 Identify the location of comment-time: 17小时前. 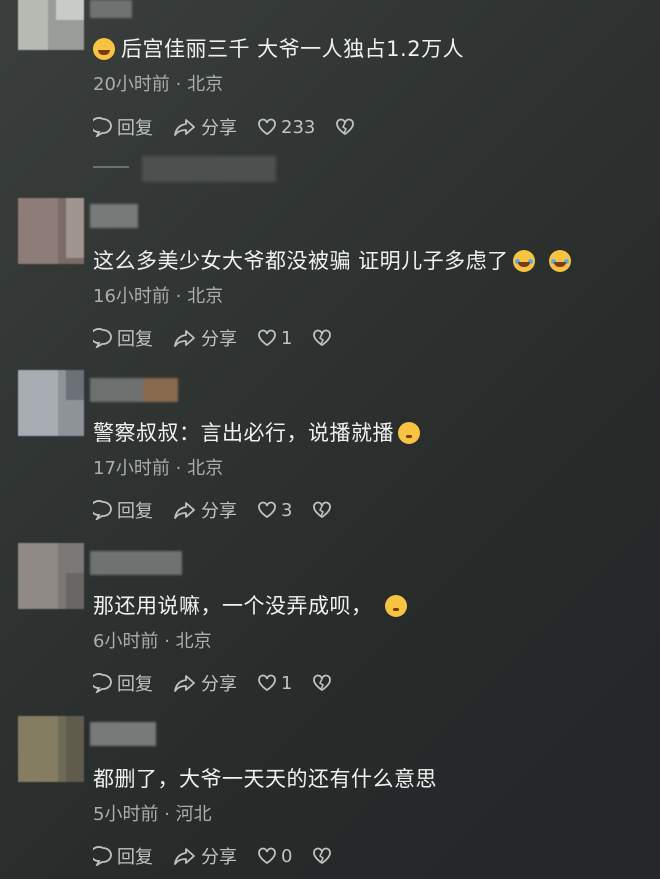
(131, 468).